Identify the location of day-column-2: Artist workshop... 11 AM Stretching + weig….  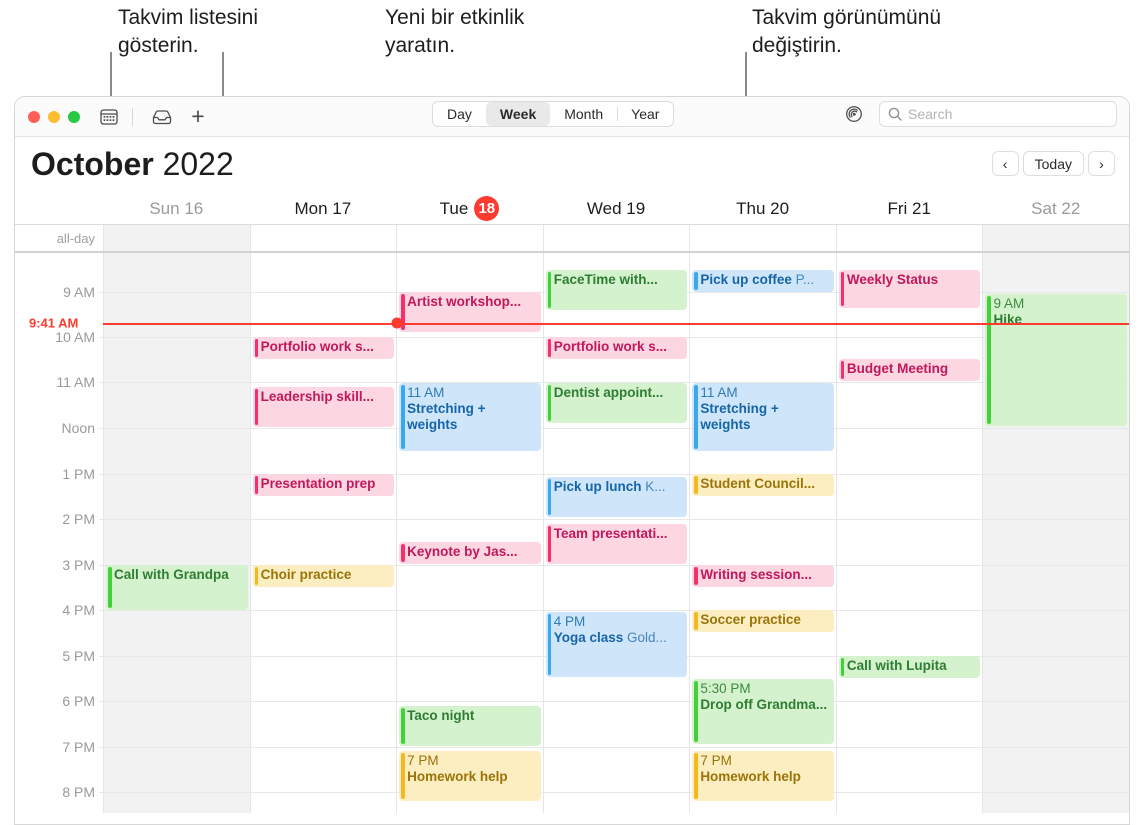
(469, 533).